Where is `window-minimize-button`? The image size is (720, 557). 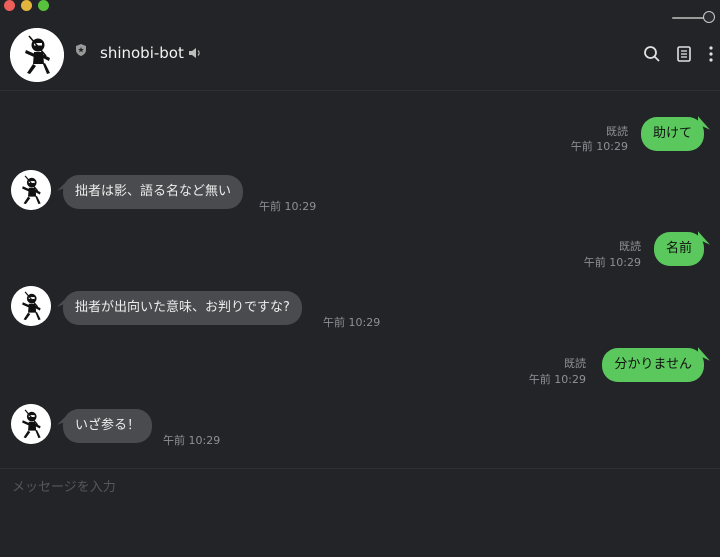 window-minimize-button is located at coordinates (26, 5).